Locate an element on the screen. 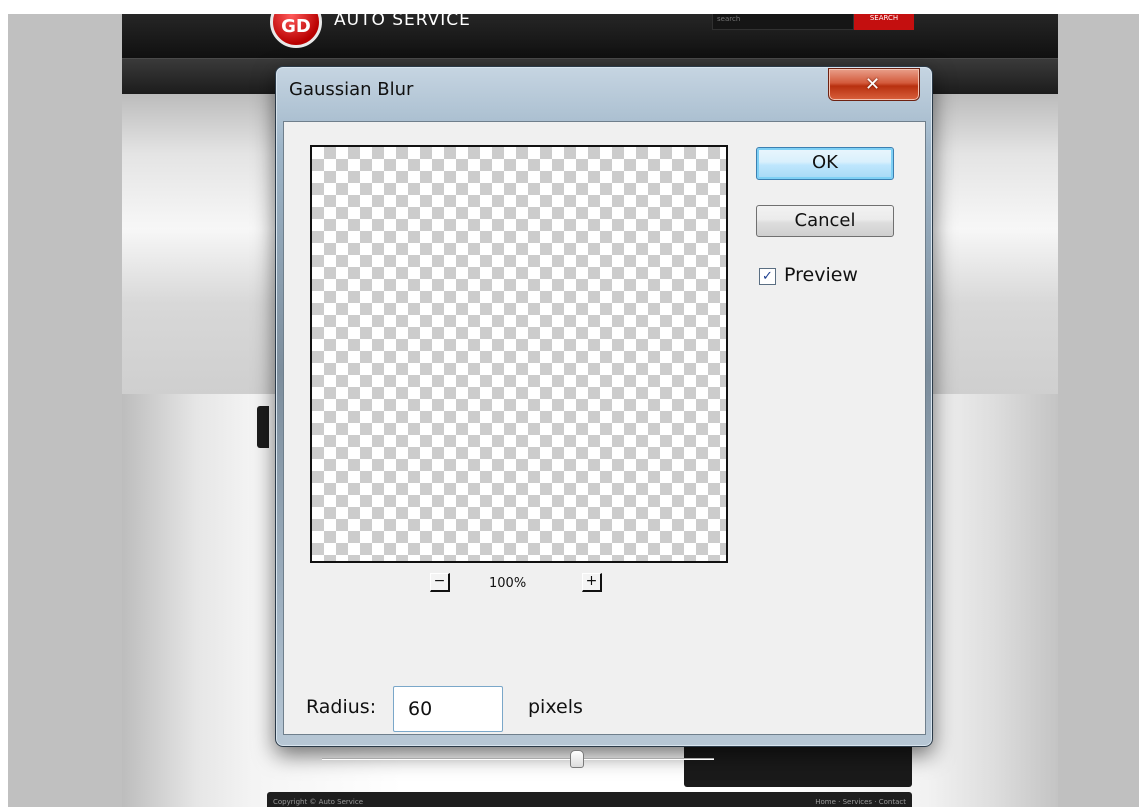  site-header: GD AUTO SERVICE search SEARCH is located at coordinates (590, 36).